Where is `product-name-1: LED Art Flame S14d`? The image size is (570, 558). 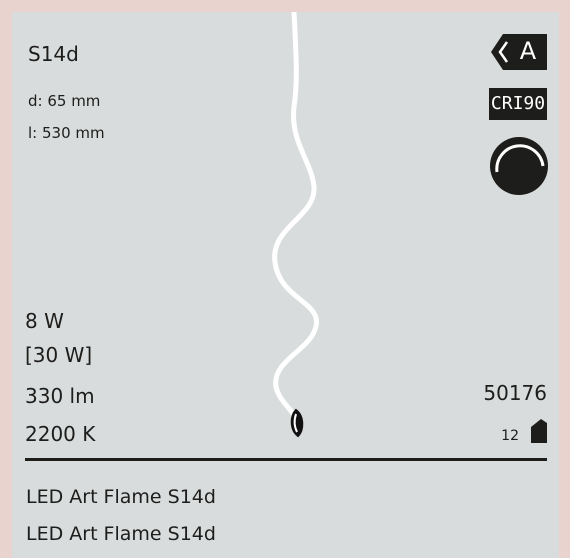
product-name-1: LED Art Flame S14d is located at coordinates (121, 497).